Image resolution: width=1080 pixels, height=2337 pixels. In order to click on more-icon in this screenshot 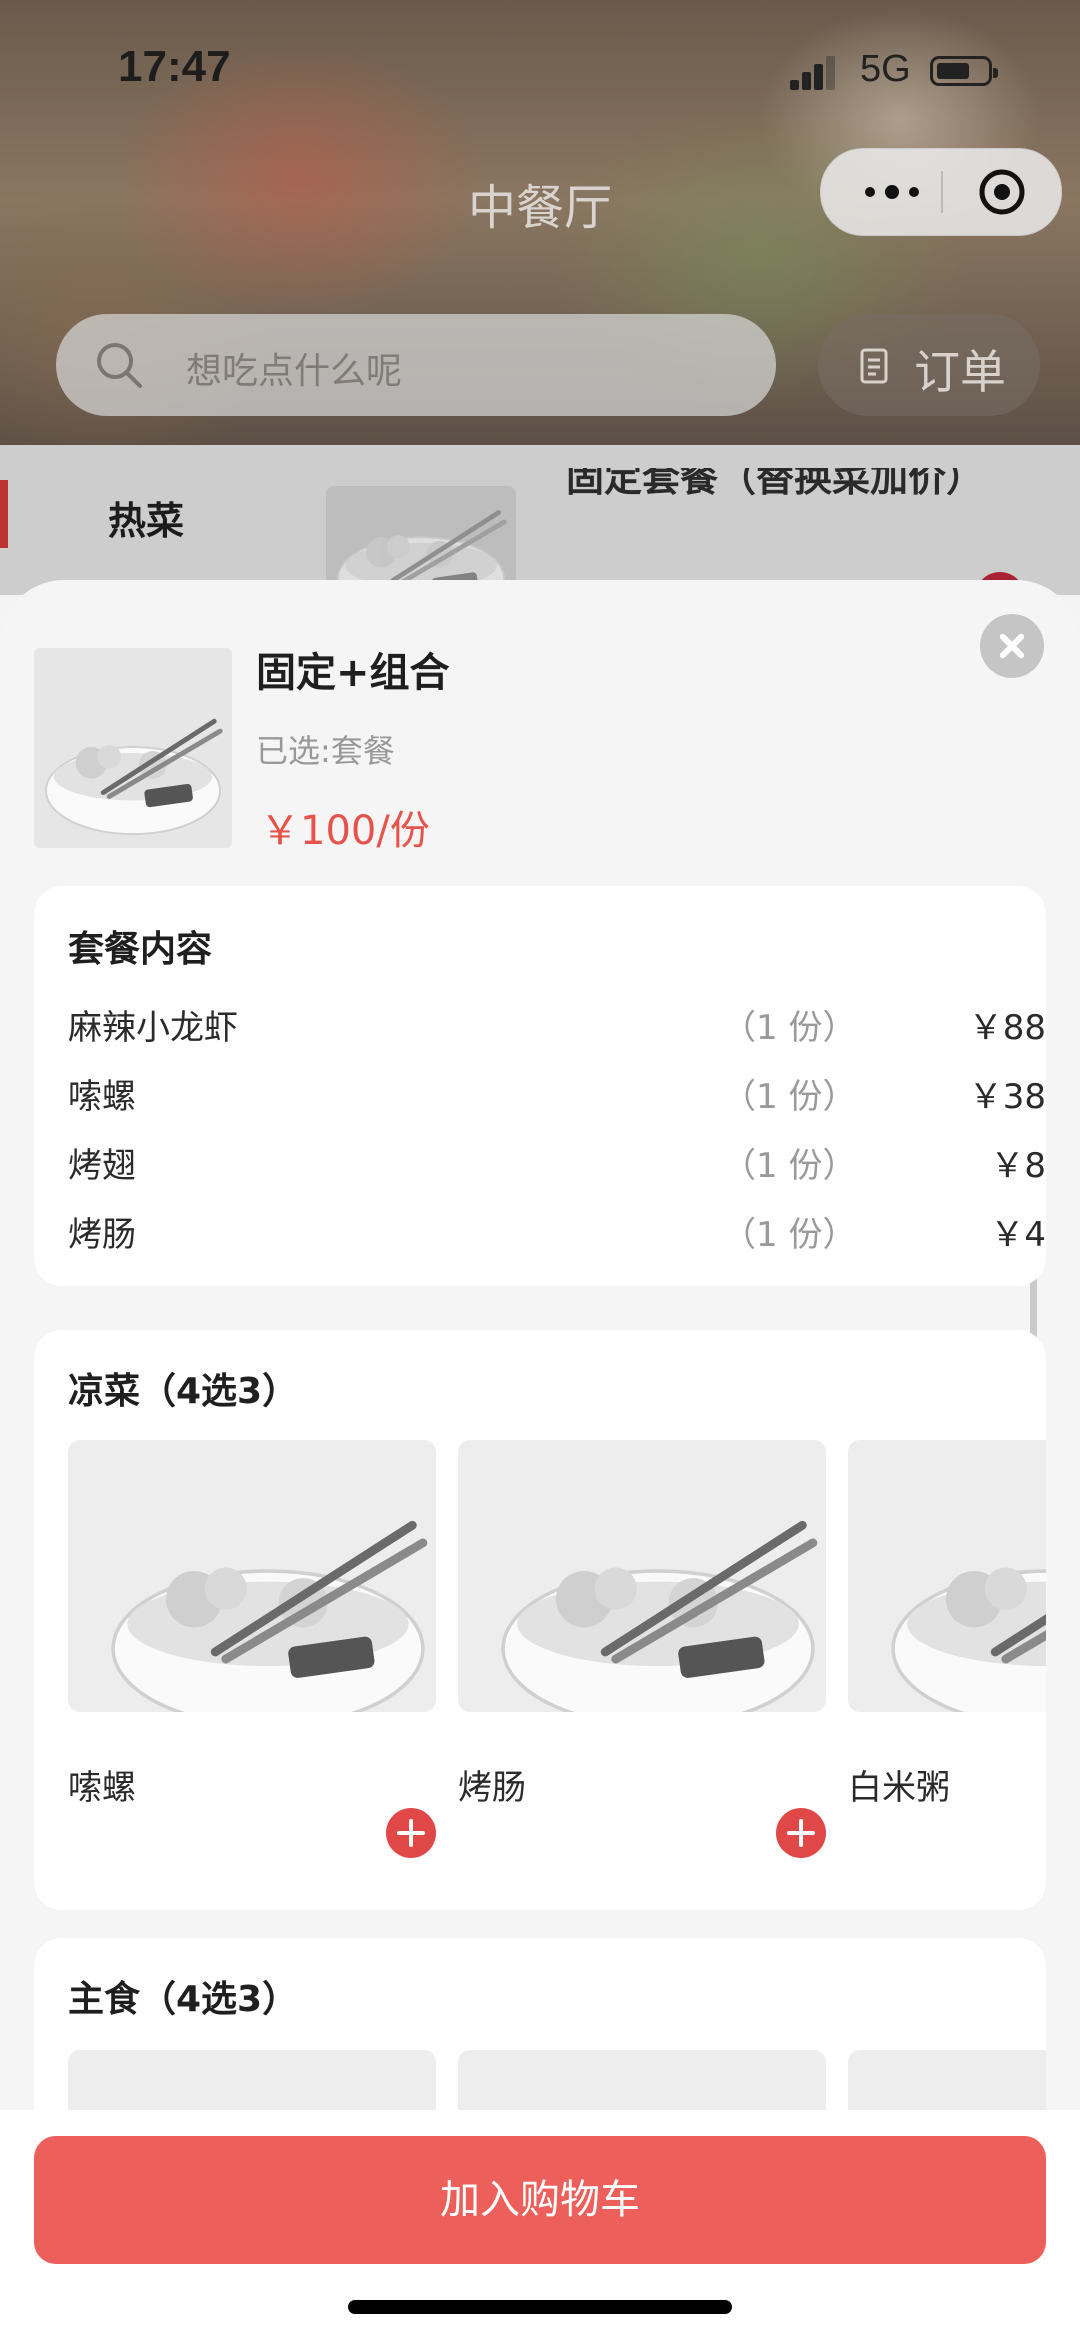, I will do `click(895, 192)`.